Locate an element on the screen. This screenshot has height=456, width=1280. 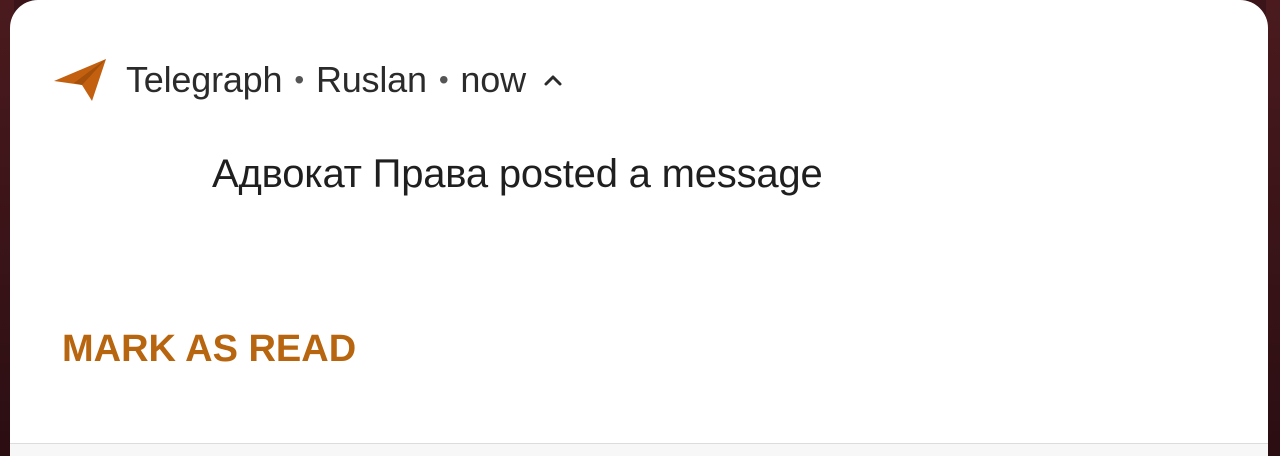
account-name: Ruslan is located at coordinates (371, 79).